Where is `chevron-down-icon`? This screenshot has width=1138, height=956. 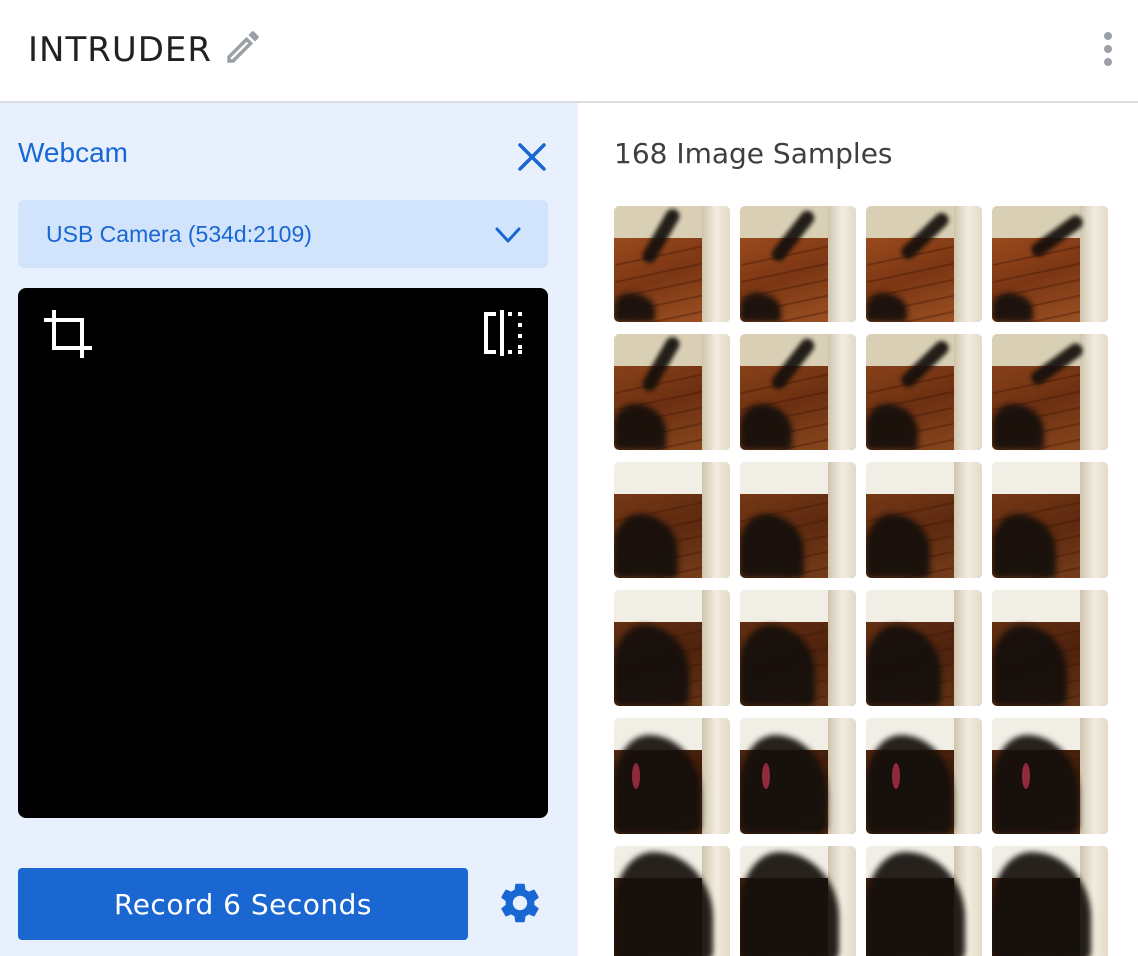 chevron-down-icon is located at coordinates (508, 235).